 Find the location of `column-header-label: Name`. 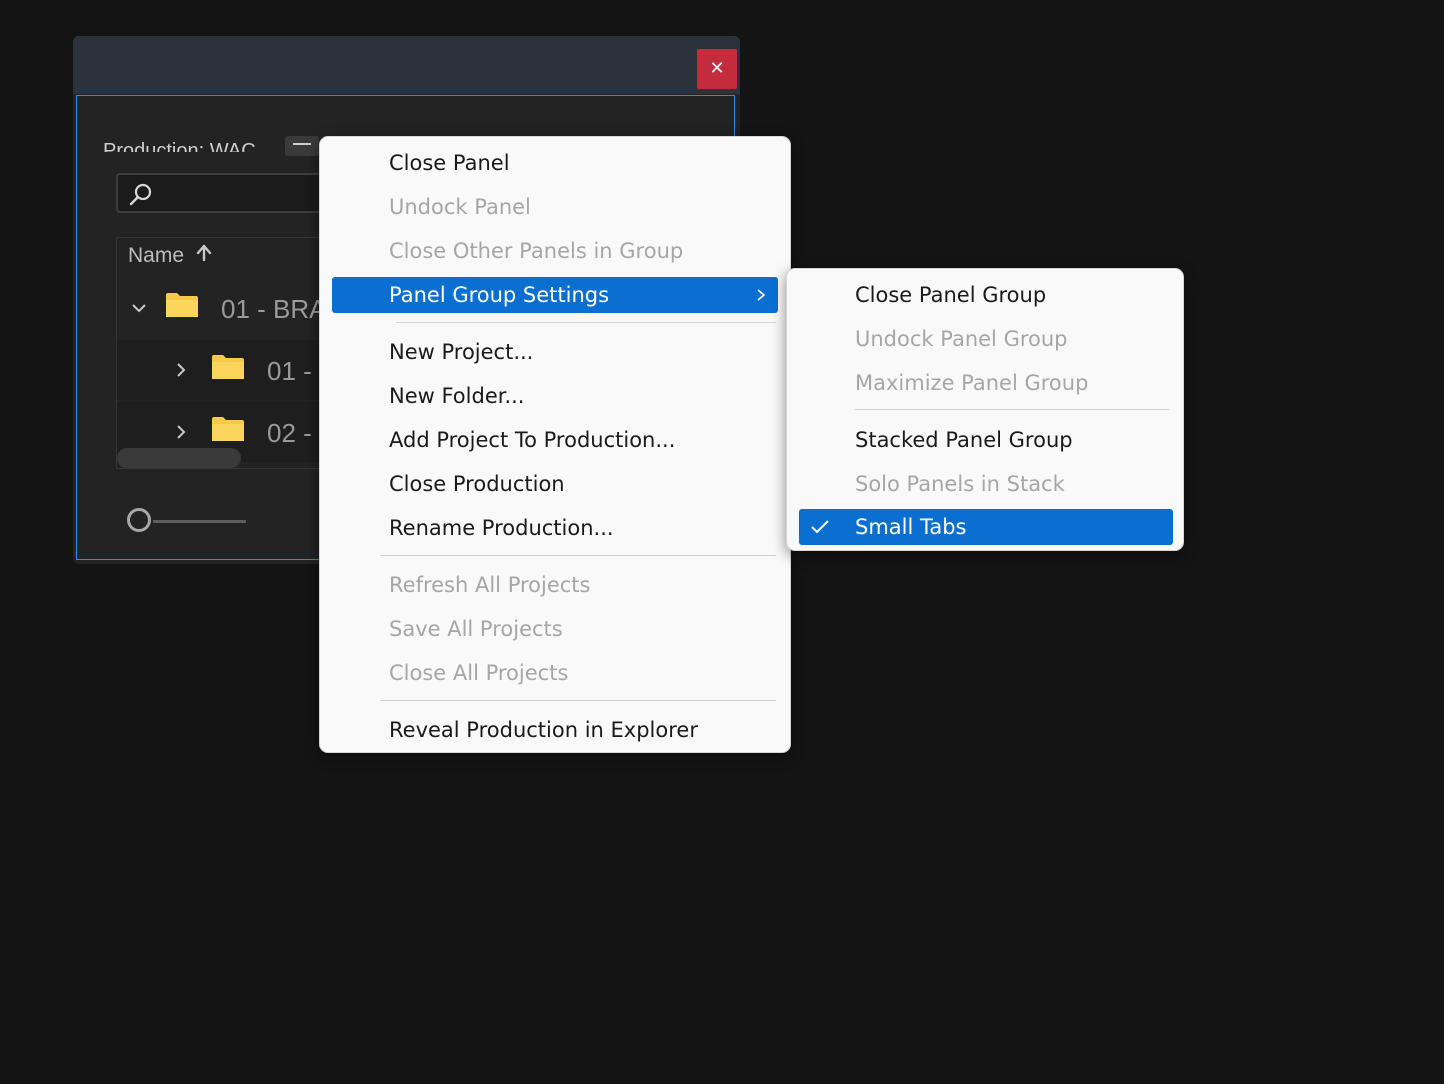

column-header-label: Name is located at coordinates (156, 255).